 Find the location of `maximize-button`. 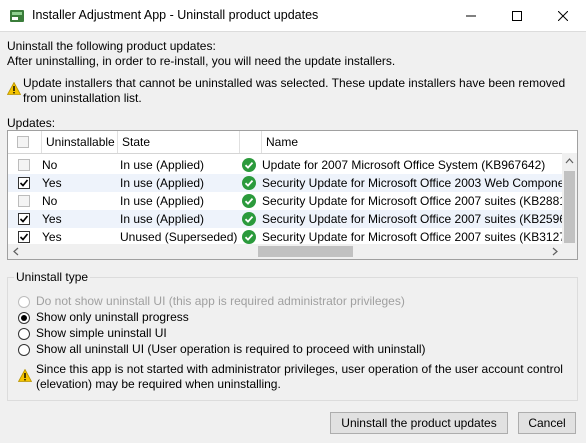

maximize-button is located at coordinates (517, 15).